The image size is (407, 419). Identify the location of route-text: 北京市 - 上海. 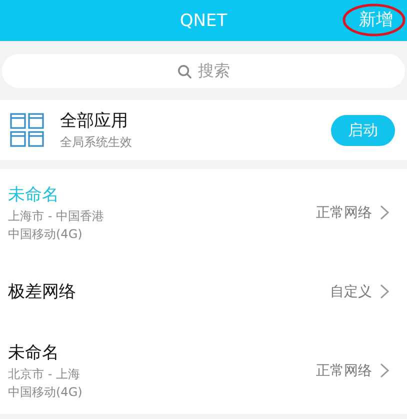
(44, 374).